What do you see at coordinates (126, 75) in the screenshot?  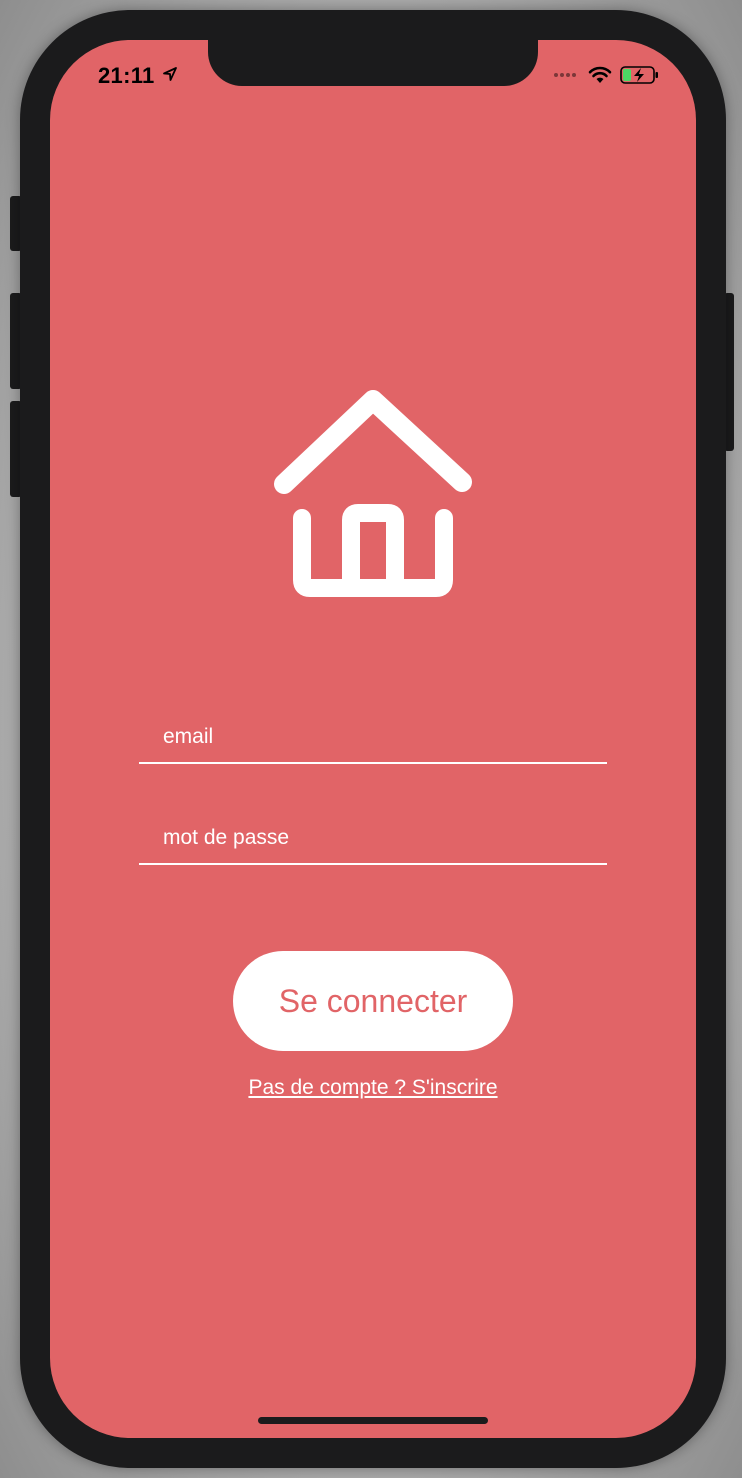 I see `status-time: 21:11` at bounding box center [126, 75].